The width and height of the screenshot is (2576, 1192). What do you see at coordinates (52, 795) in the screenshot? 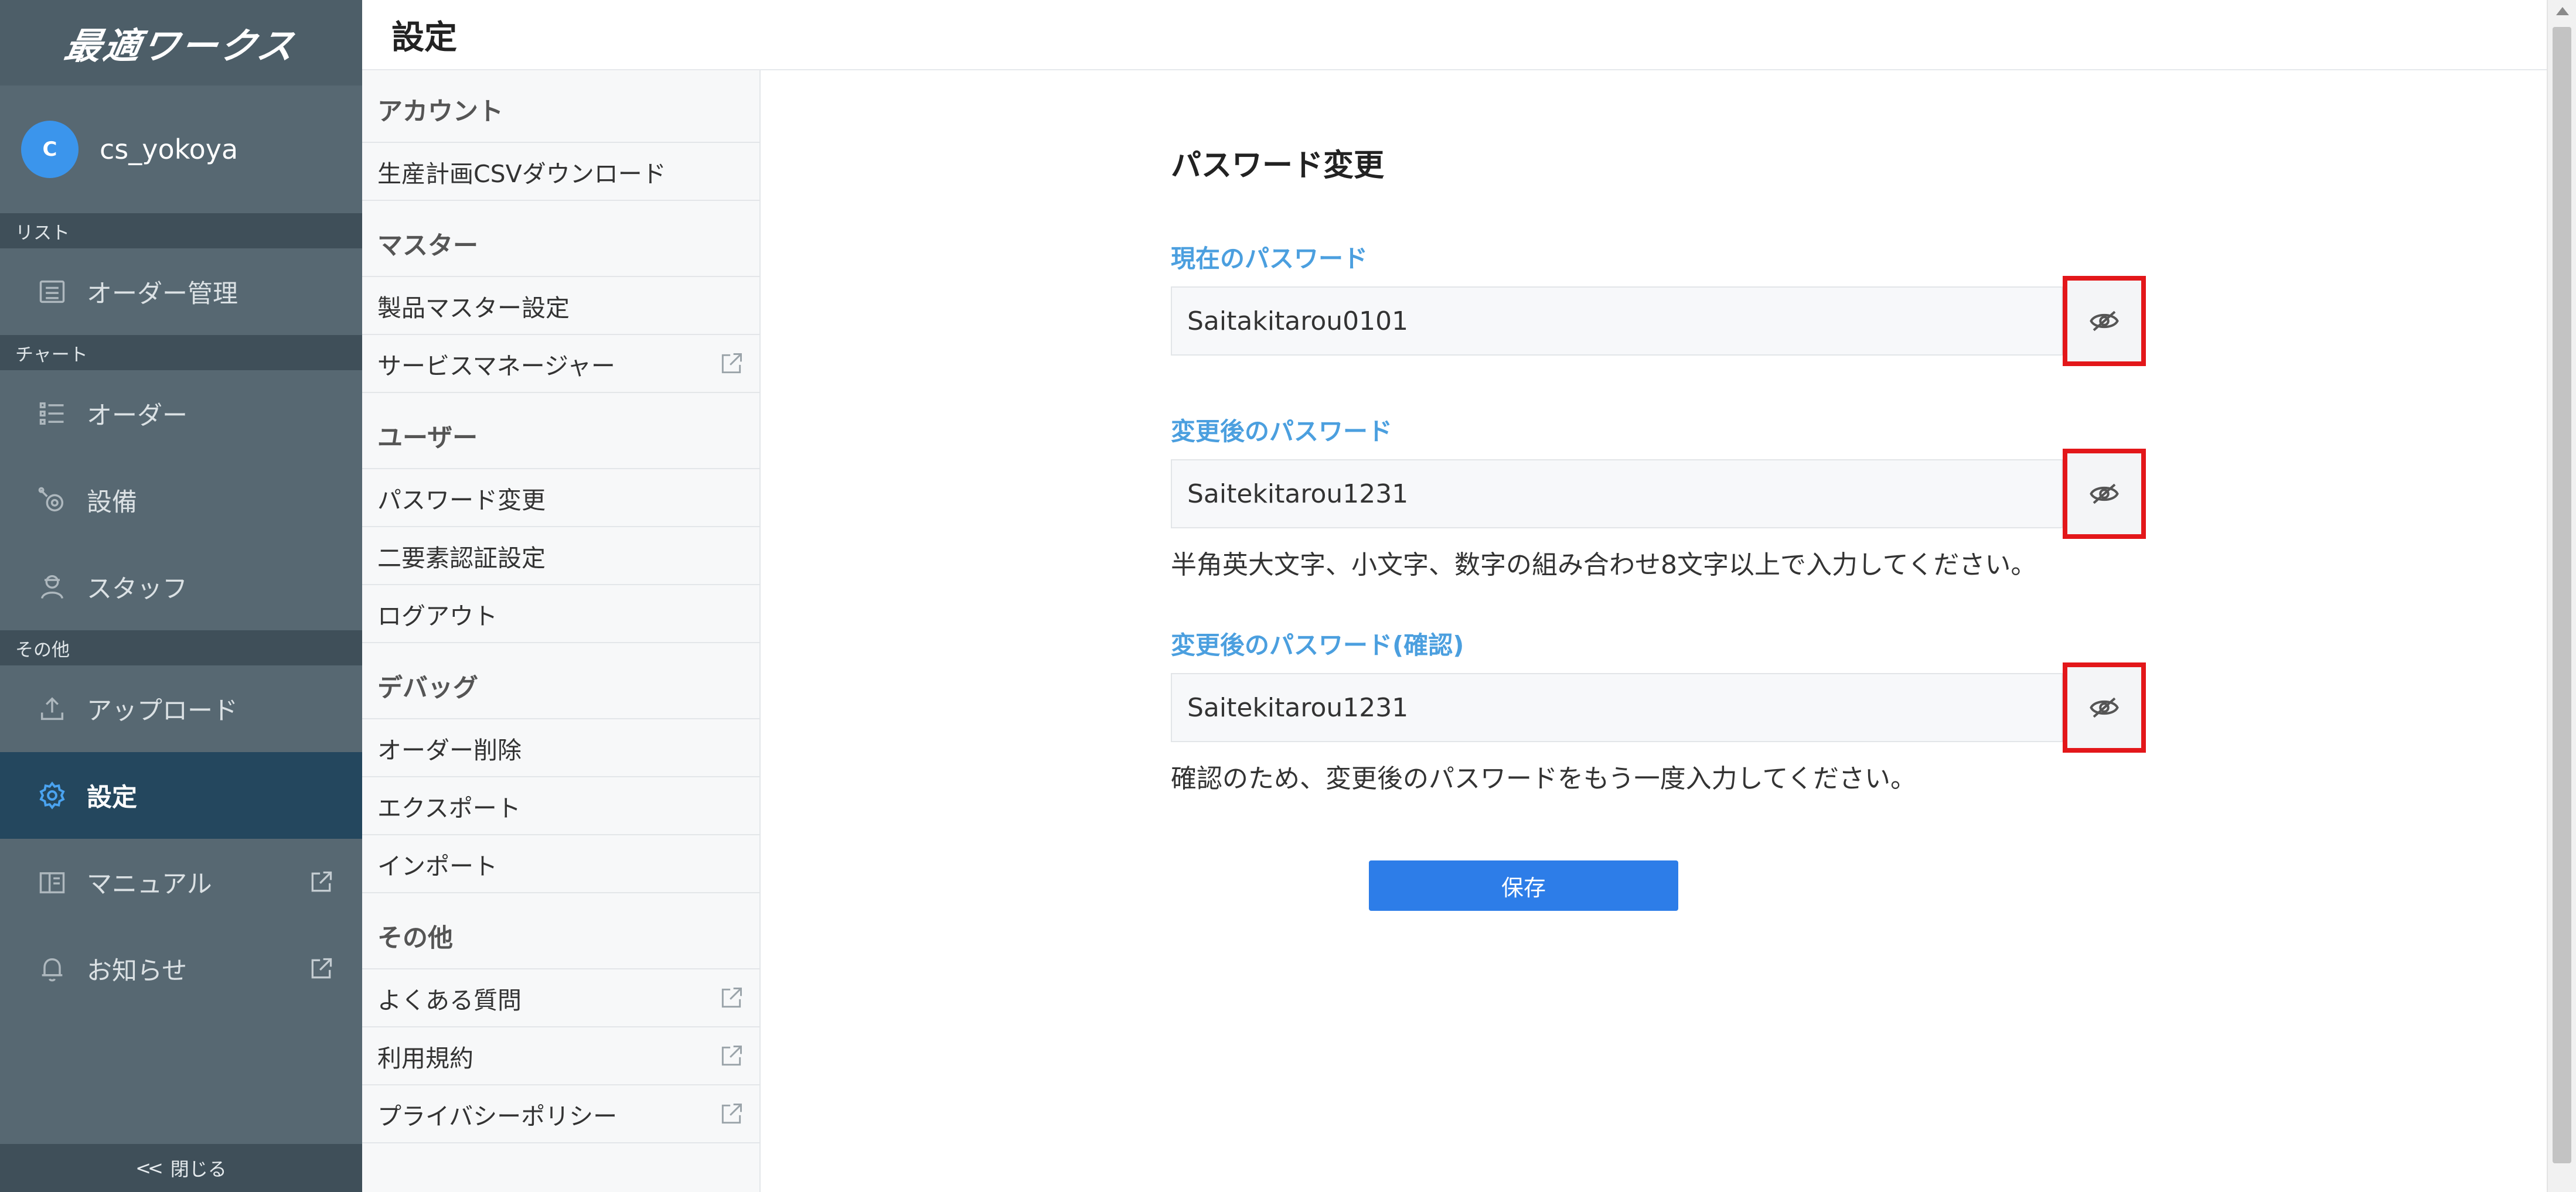
I see `gear-icon` at bounding box center [52, 795].